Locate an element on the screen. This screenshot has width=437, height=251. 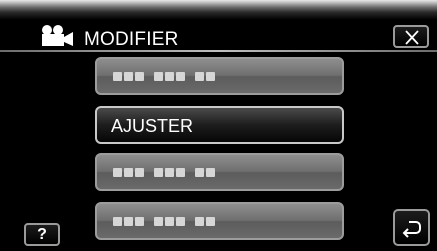
close-icon is located at coordinates (412, 37).